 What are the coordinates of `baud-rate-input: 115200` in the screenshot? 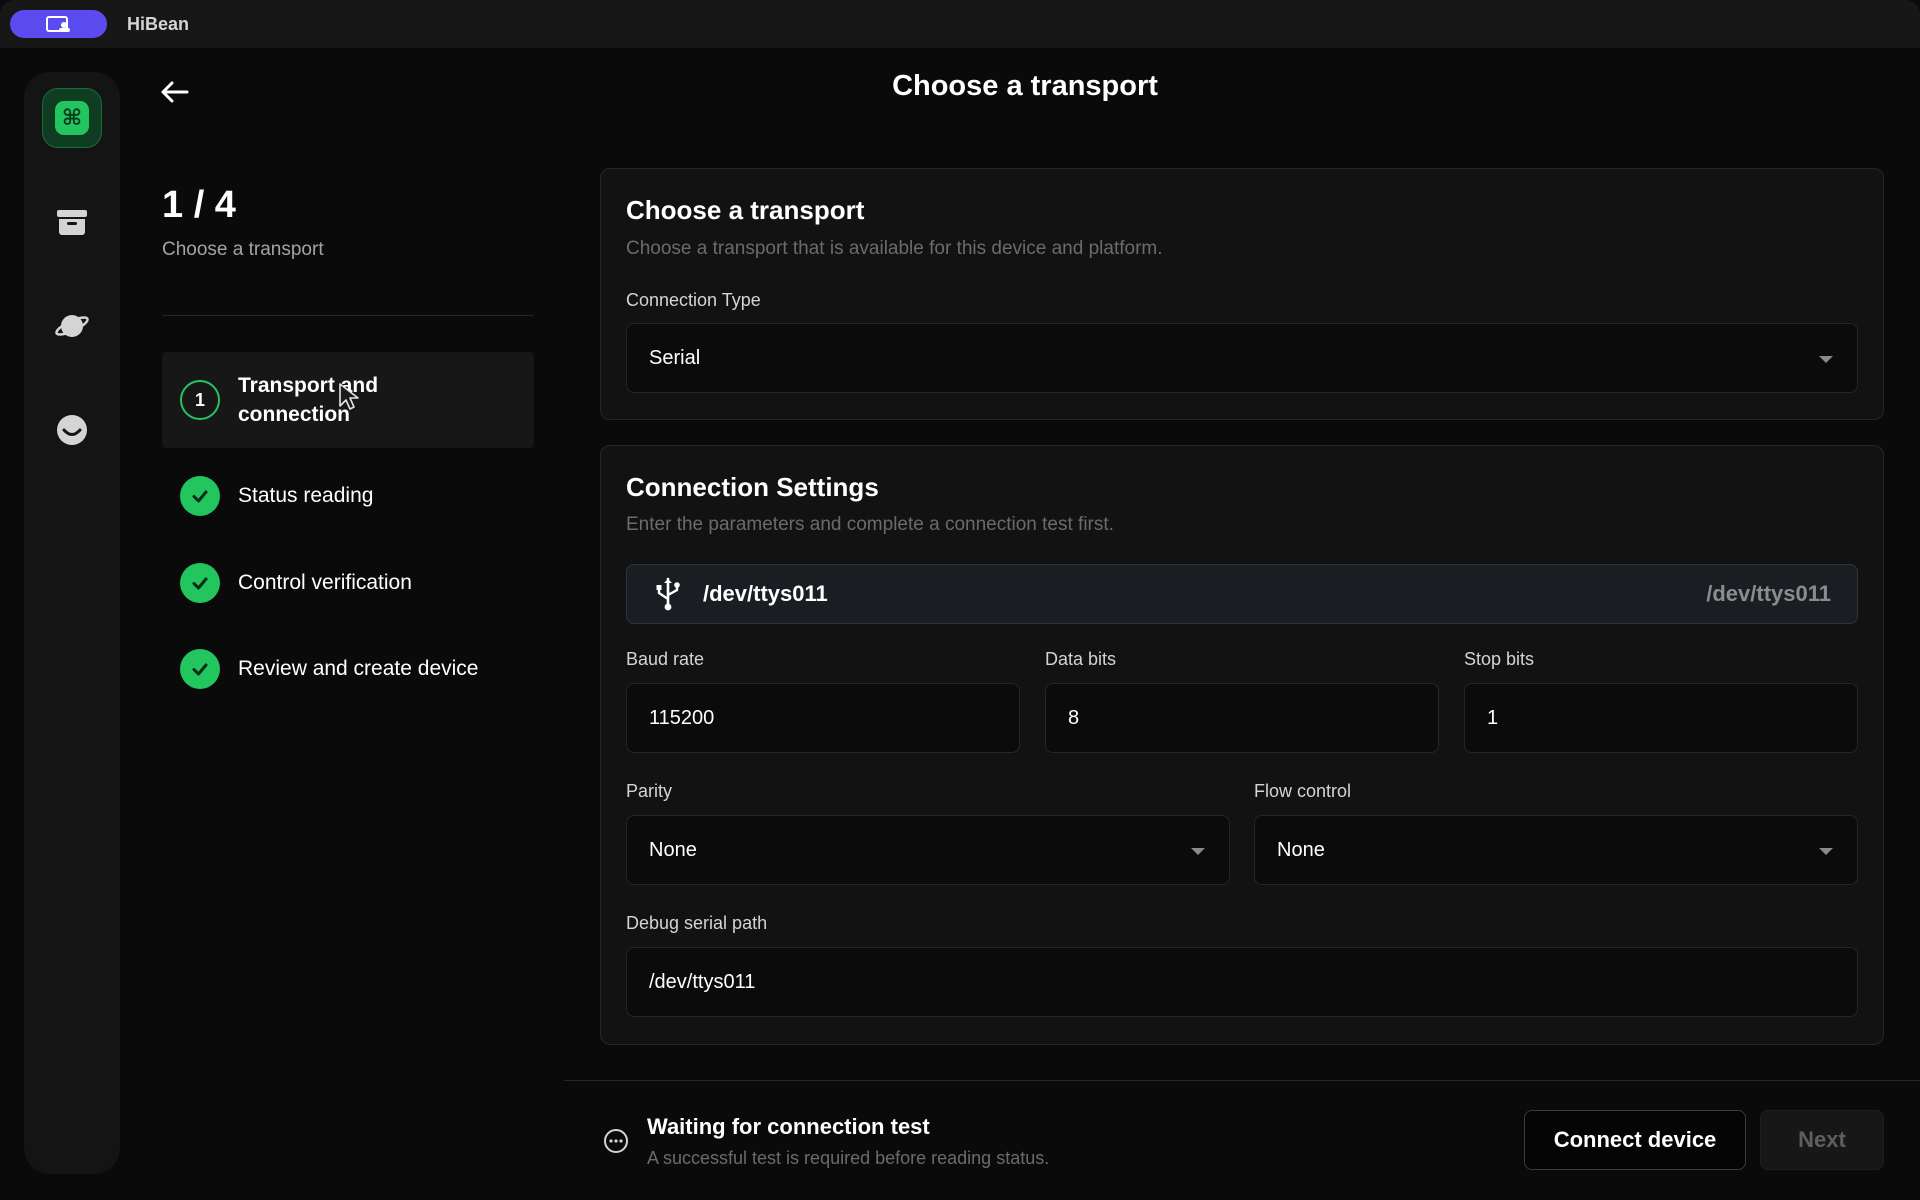 It's located at (823, 718).